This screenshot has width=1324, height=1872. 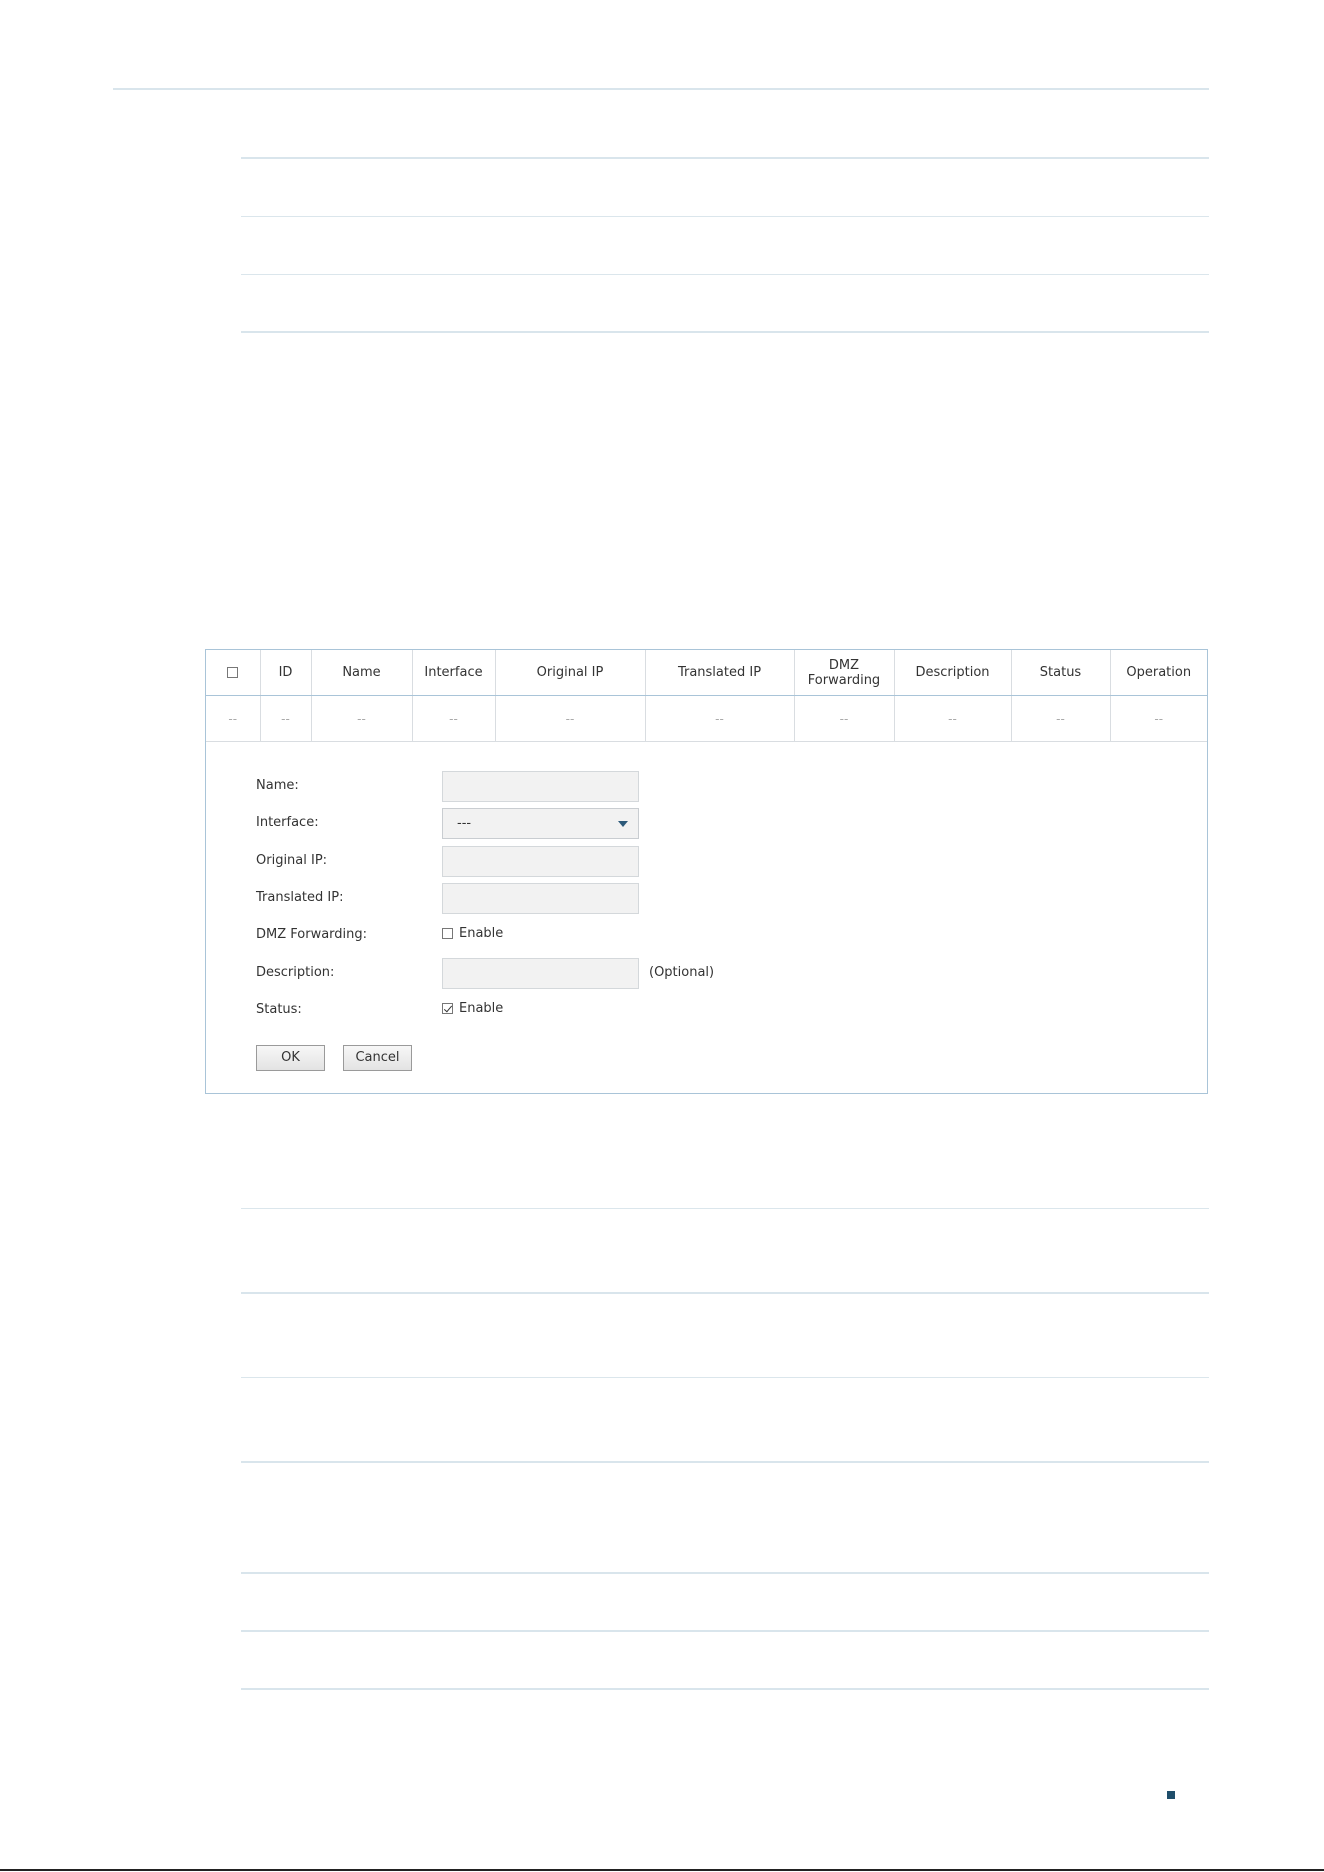 I want to click on name-input, so click(x=540, y=786).